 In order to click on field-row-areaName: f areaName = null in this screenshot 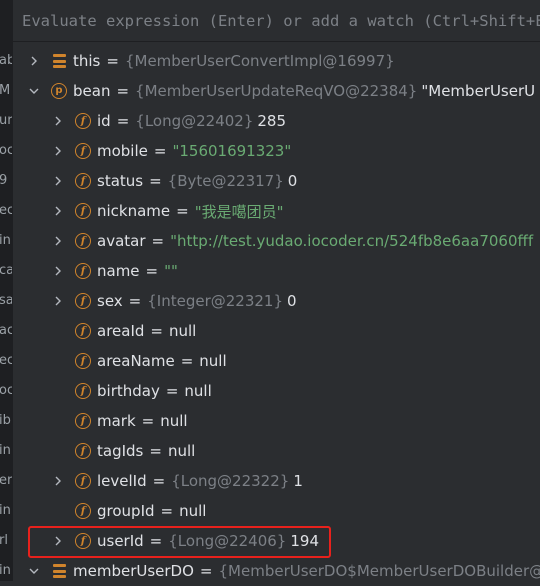, I will do `click(276, 361)`.